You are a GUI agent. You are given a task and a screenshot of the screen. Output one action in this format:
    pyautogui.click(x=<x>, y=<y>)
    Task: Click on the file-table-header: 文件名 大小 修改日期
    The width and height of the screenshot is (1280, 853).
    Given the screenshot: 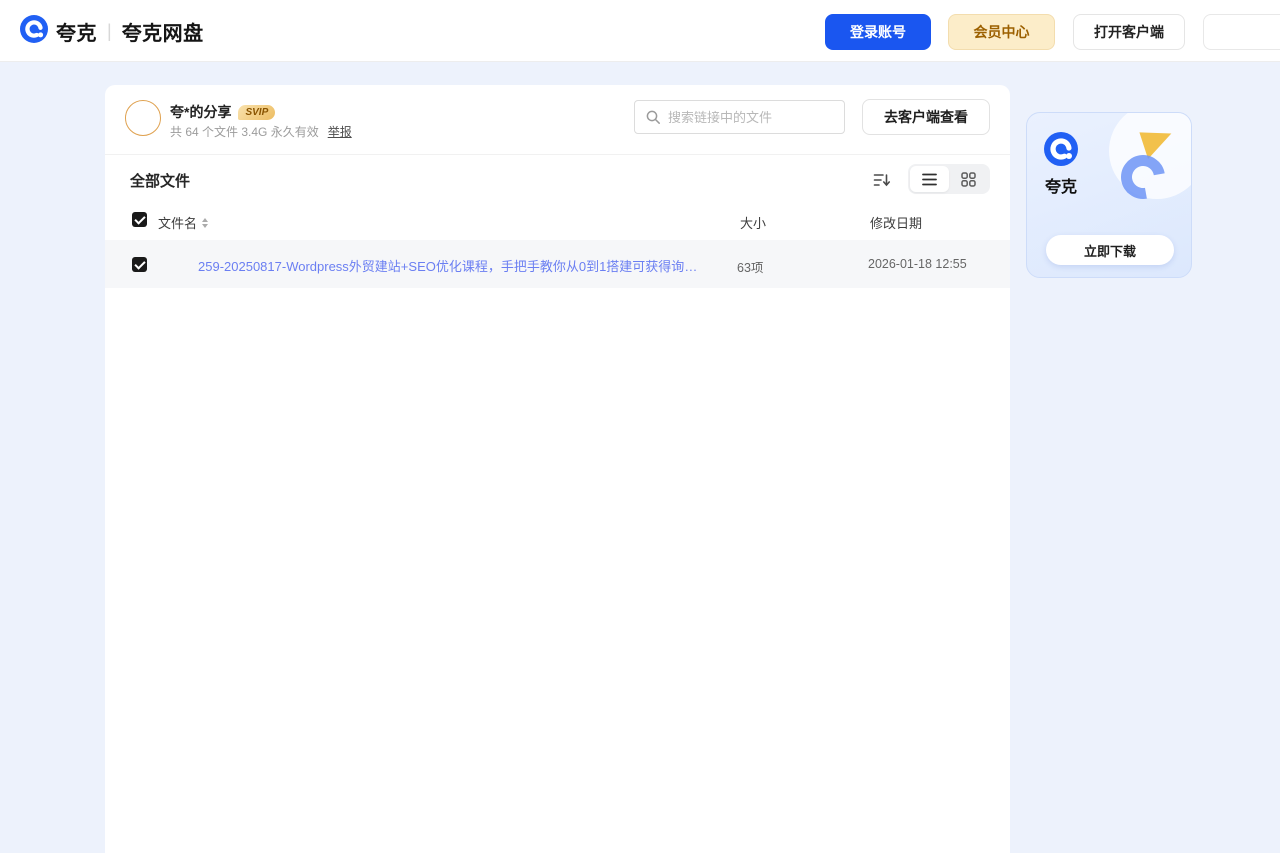 What is the action you would take?
    pyautogui.click(x=557, y=221)
    